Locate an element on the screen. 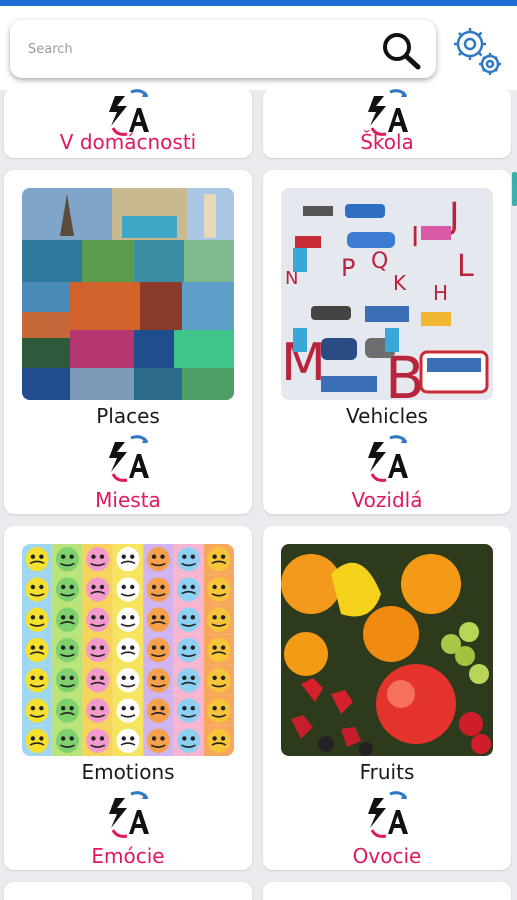 Image resolution: width=517 pixels, height=900 pixels. svg-text: Q is located at coordinates (379, 261).